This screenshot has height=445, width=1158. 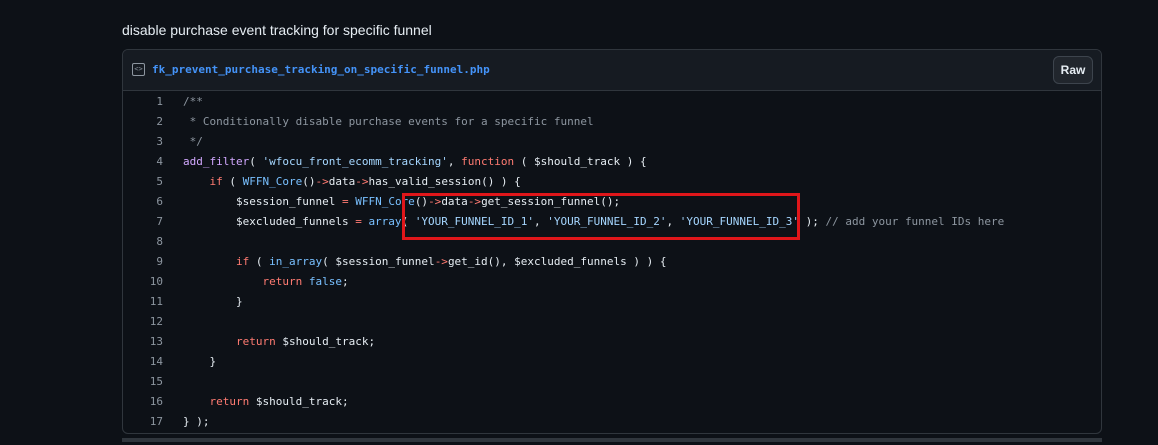 What do you see at coordinates (612, 302) in the screenshot?
I see `code-line: 11 }` at bounding box center [612, 302].